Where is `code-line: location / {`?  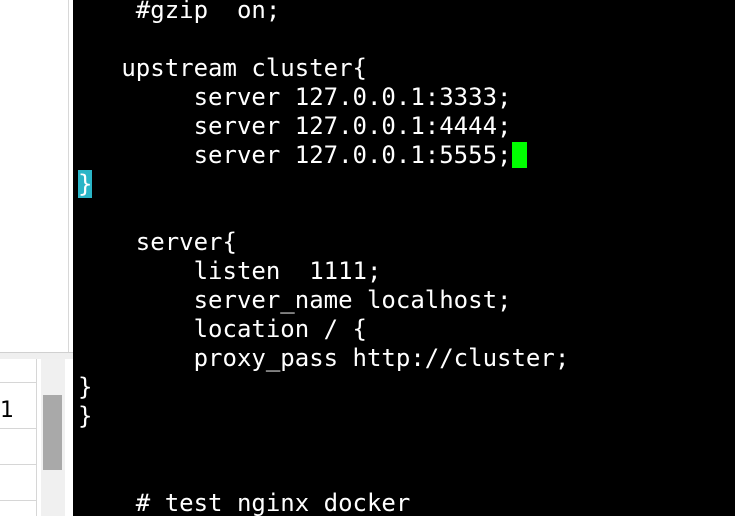 code-line: location / { is located at coordinates (222, 329).